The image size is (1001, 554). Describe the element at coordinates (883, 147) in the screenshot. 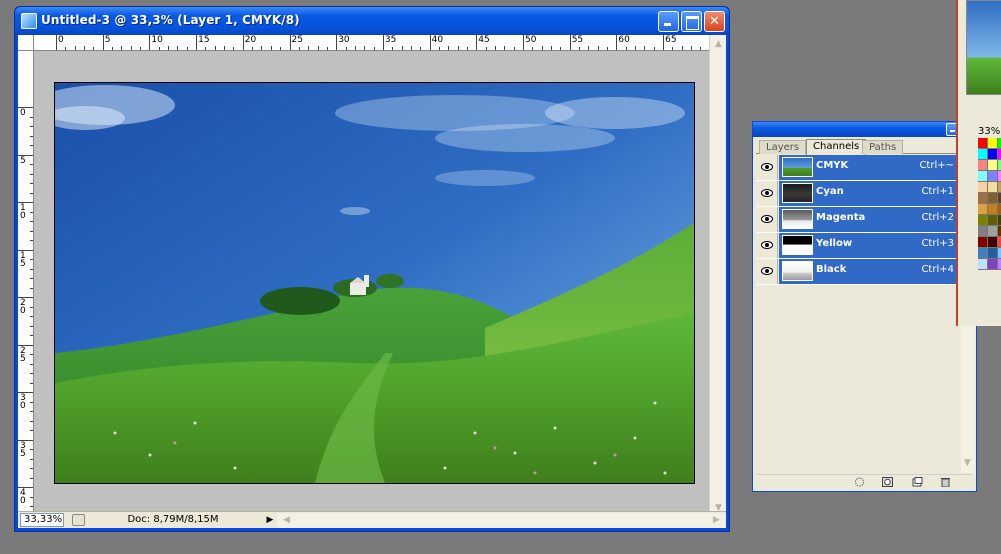

I see `tab-paths: Paths` at that location.